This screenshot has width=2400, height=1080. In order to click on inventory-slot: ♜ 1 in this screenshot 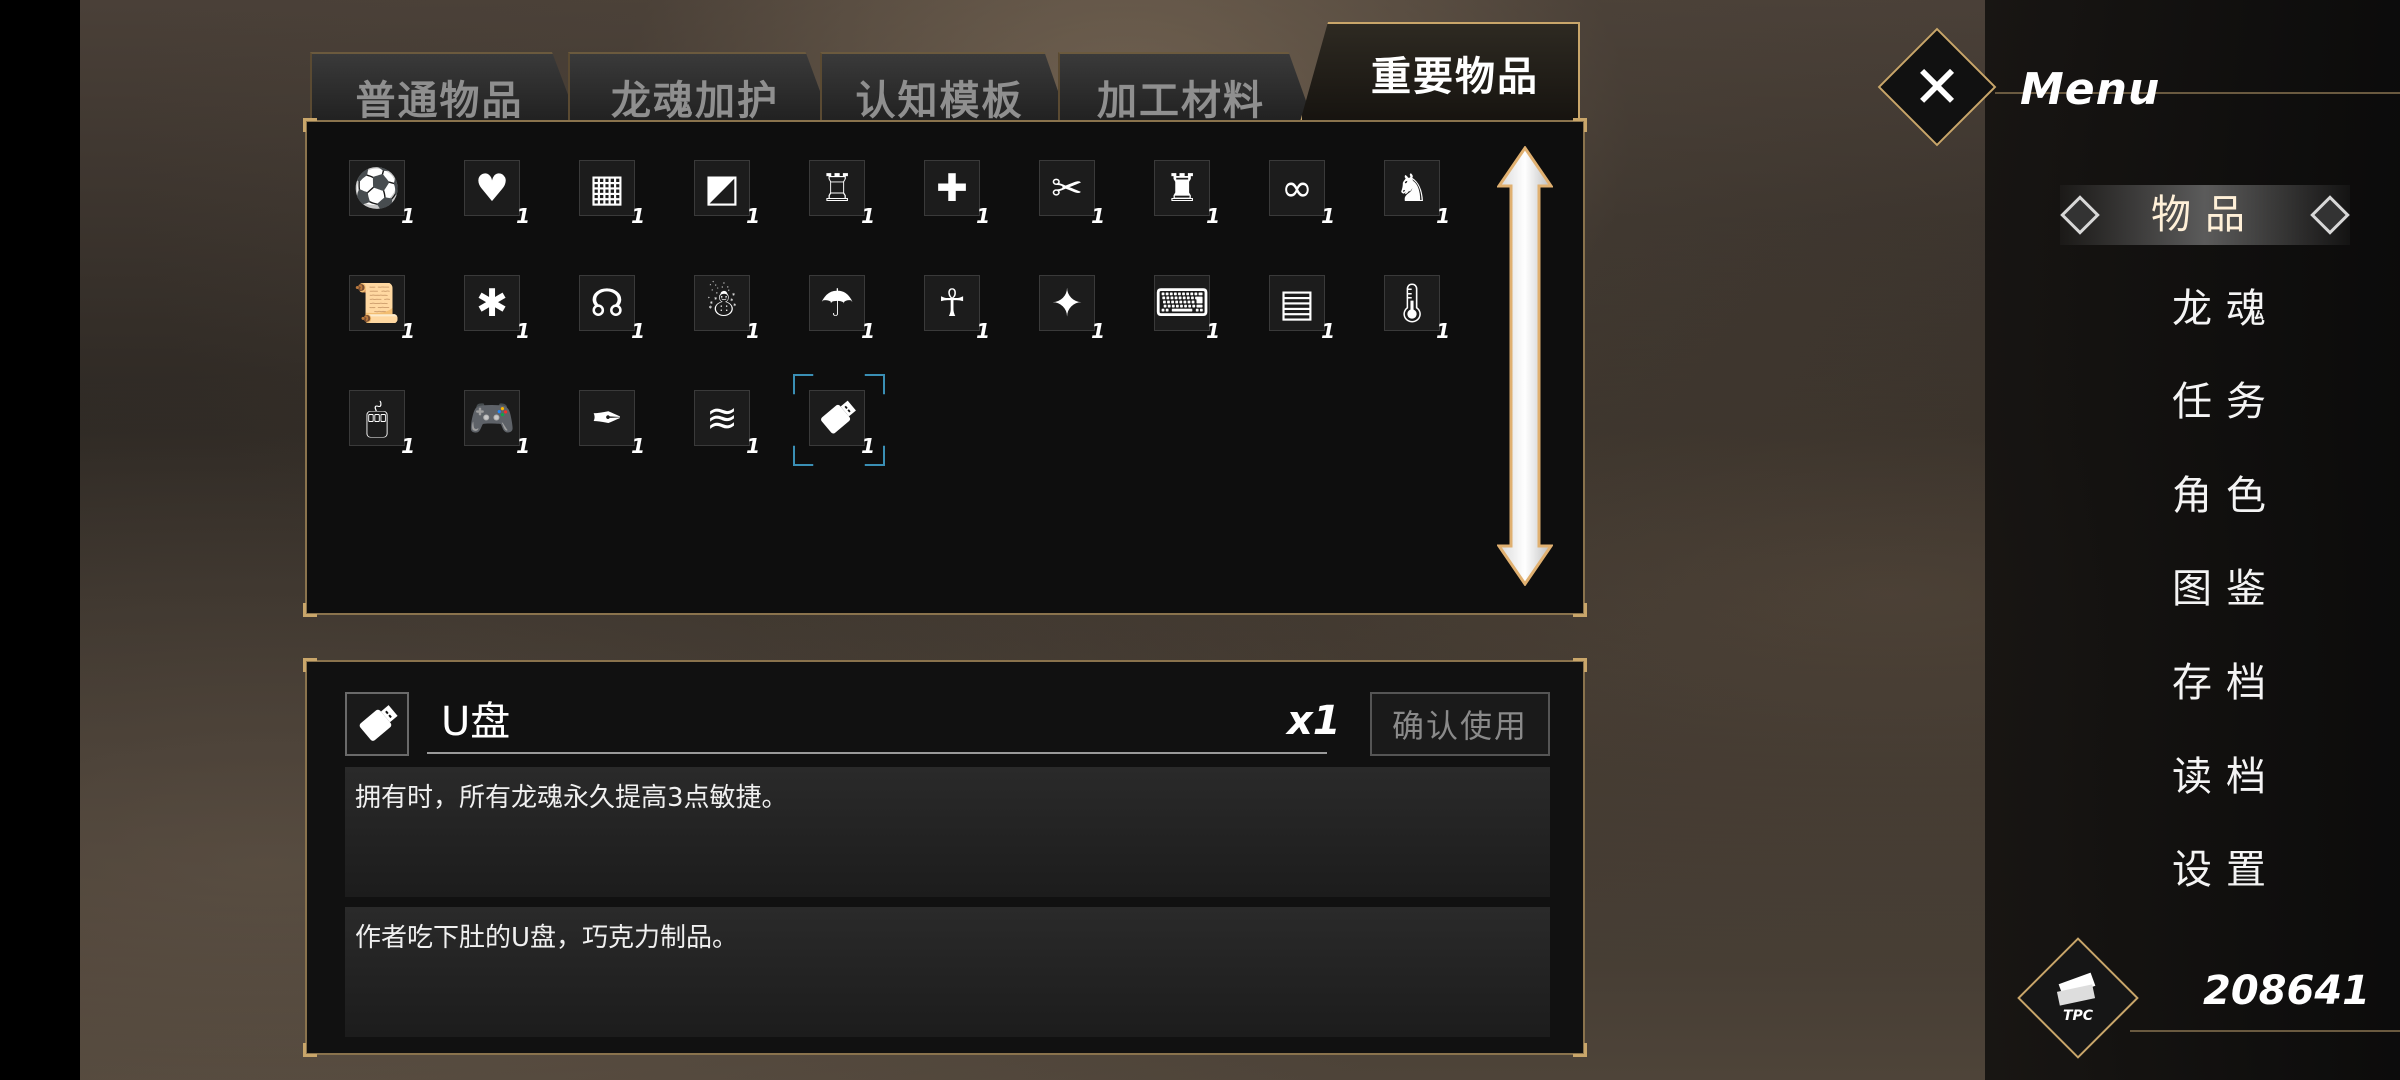, I will do `click(1187, 194)`.